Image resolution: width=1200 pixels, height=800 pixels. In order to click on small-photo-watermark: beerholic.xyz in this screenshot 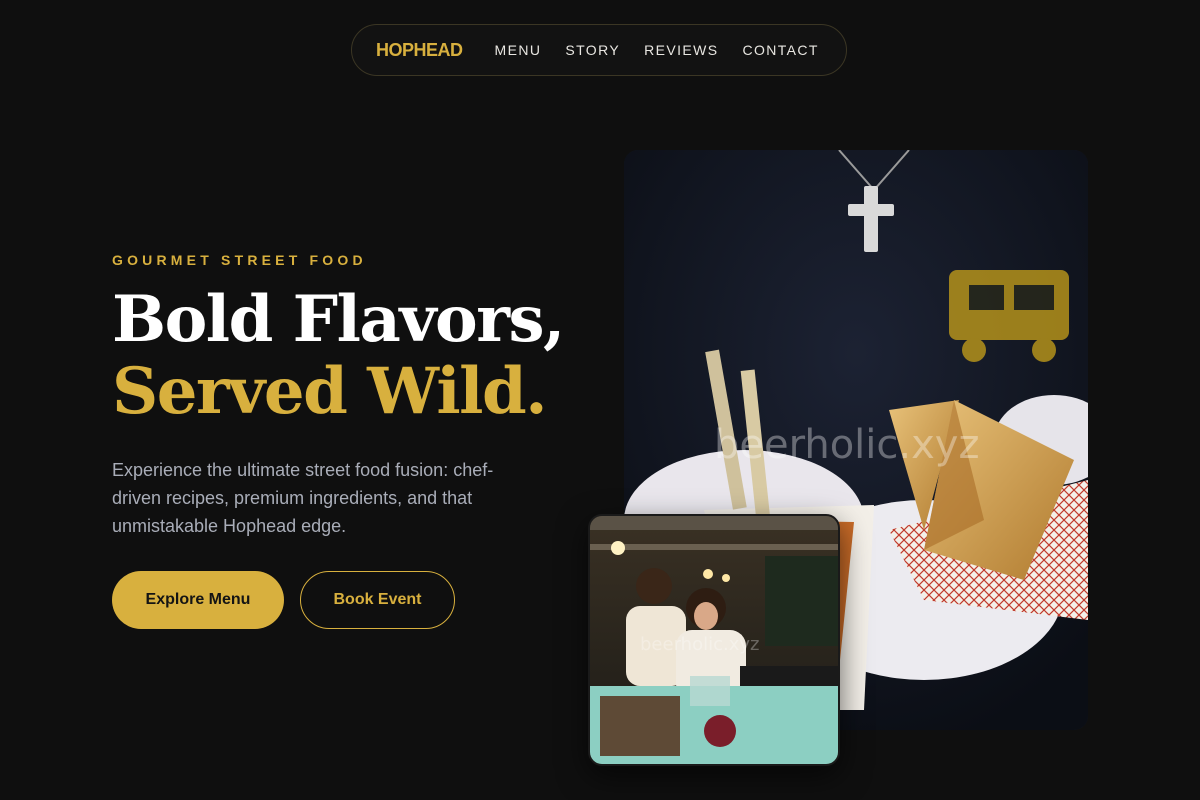, I will do `click(700, 644)`.